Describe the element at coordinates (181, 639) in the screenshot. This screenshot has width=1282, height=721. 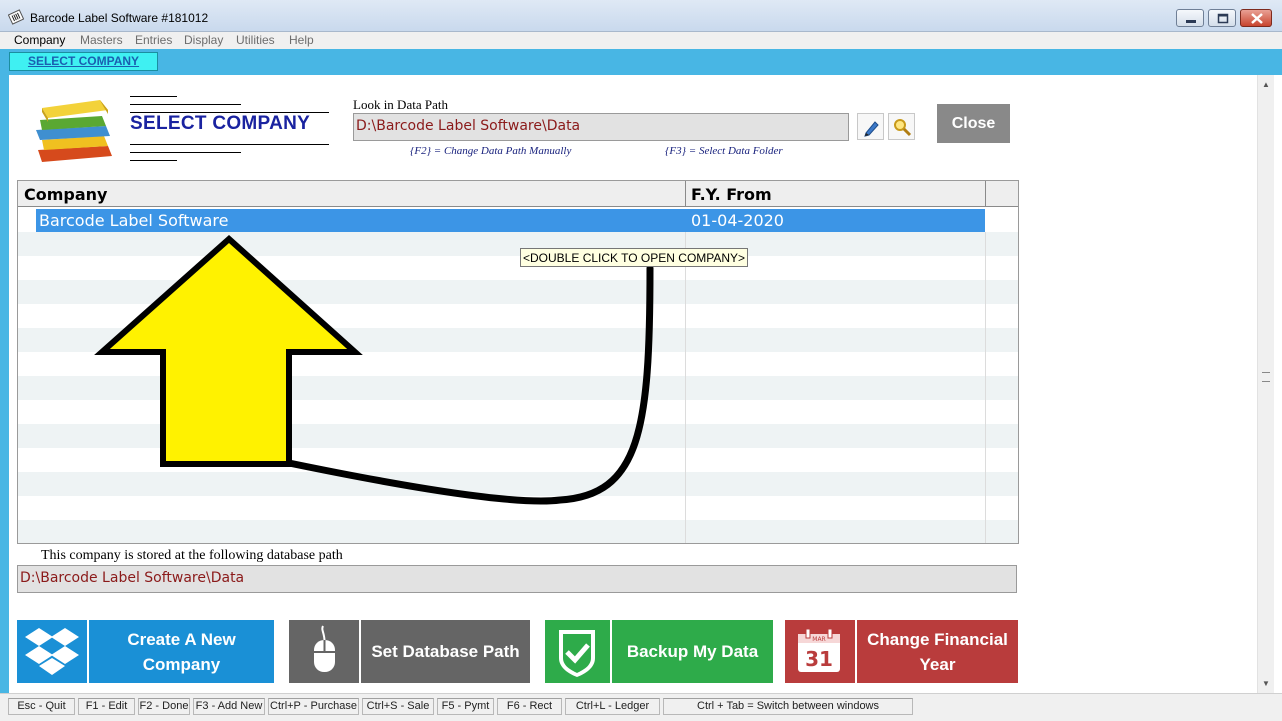
I see `create-label-line1: Create A New` at that location.